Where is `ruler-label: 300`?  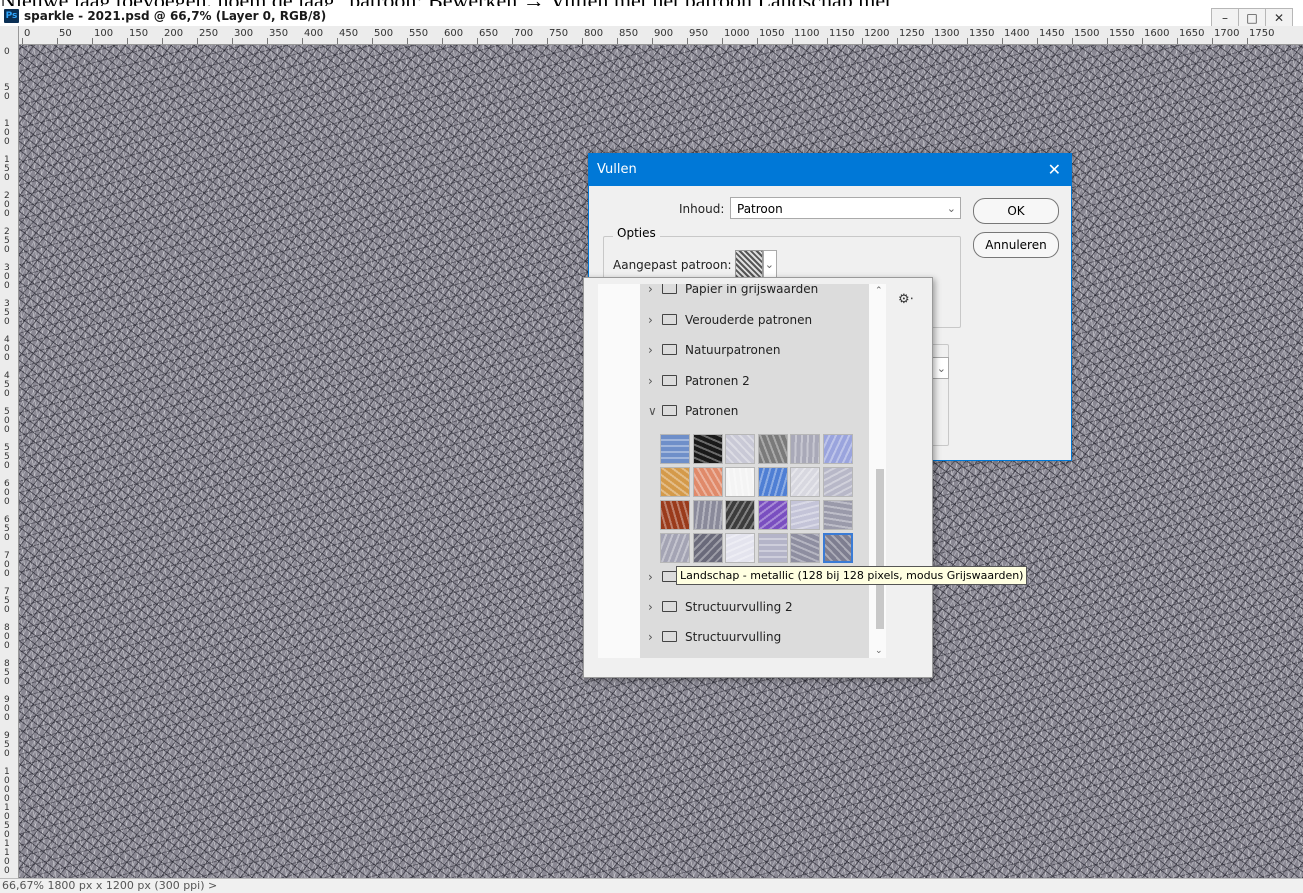
ruler-label: 300 is located at coordinates (244, 33).